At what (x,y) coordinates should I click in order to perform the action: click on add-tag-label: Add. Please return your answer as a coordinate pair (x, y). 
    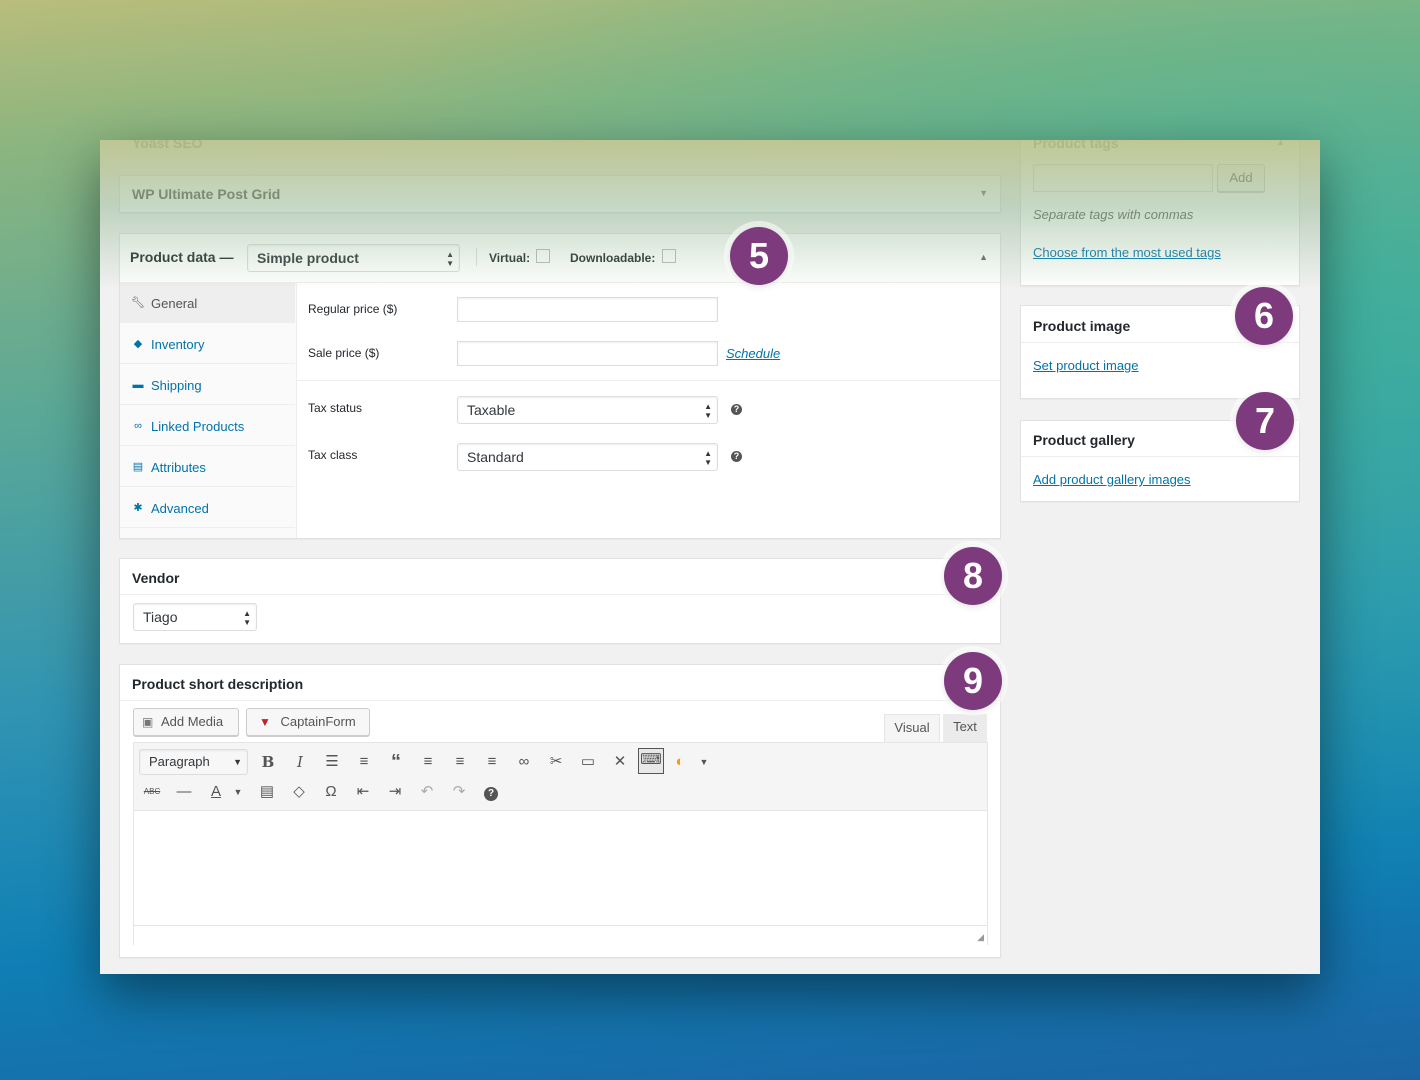
    Looking at the image, I should click on (1241, 177).